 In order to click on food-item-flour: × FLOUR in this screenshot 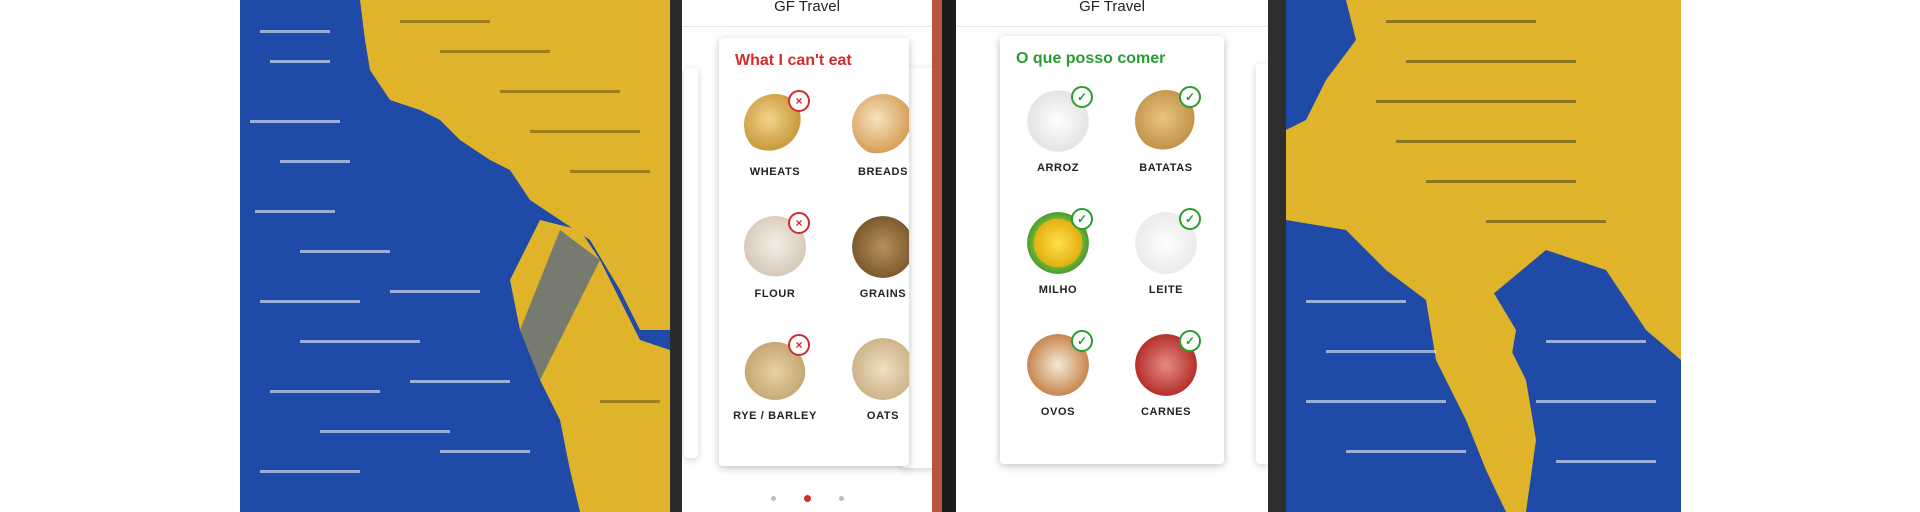, I will do `click(775, 256)`.